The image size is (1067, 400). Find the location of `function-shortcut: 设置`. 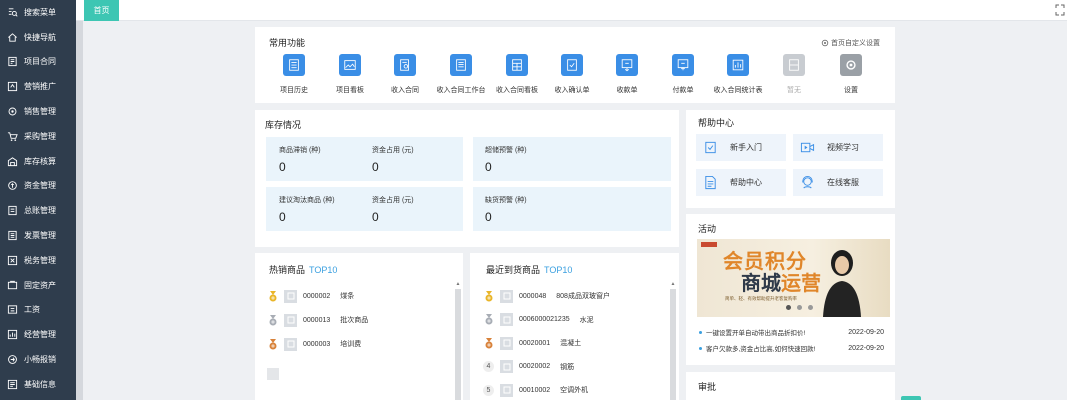

function-shortcut: 设置 is located at coordinates (851, 74).